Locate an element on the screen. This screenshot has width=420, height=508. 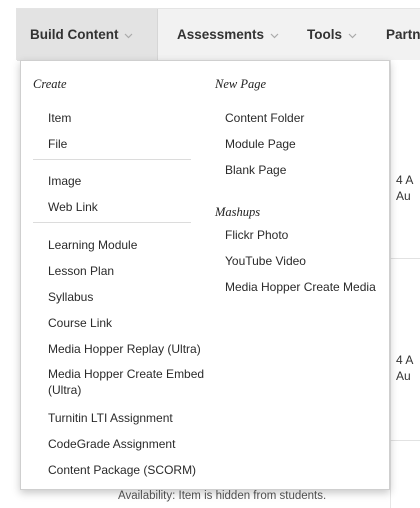
menu-heading-mashups: Mashups is located at coordinates (238, 212).